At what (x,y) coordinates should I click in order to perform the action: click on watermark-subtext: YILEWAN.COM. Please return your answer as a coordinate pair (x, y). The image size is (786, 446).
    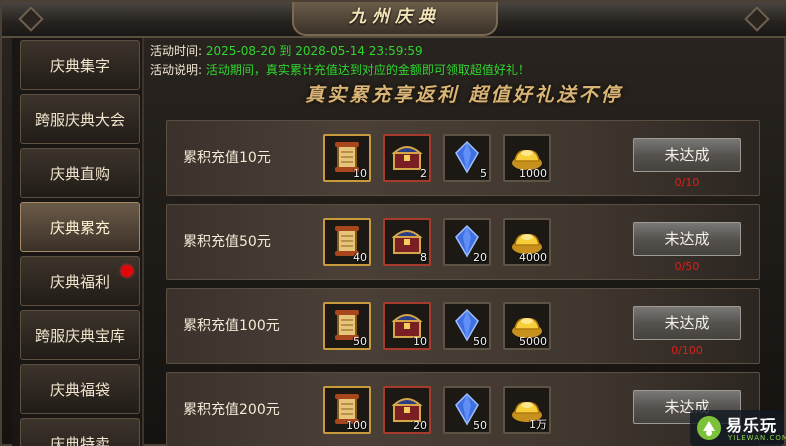
    Looking at the image, I should click on (757, 438).